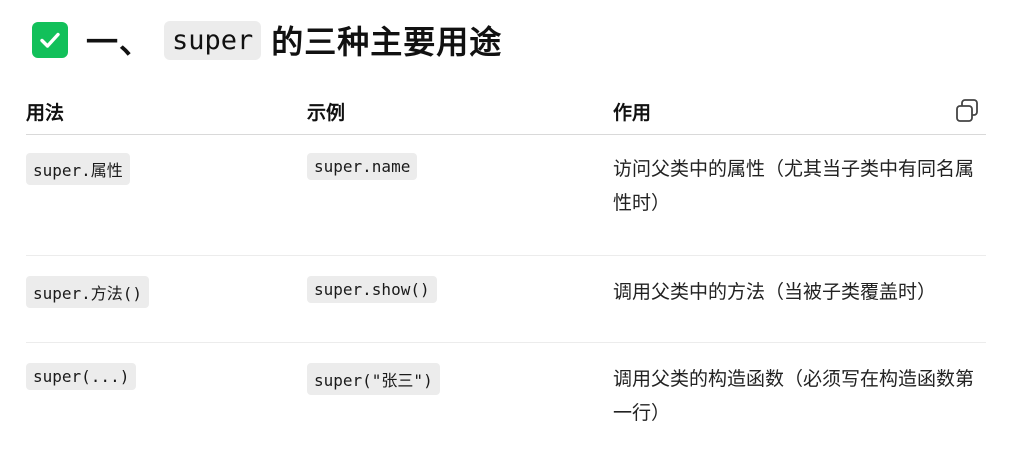 The height and width of the screenshot is (463, 1018). I want to click on heading-code: super, so click(212, 40).